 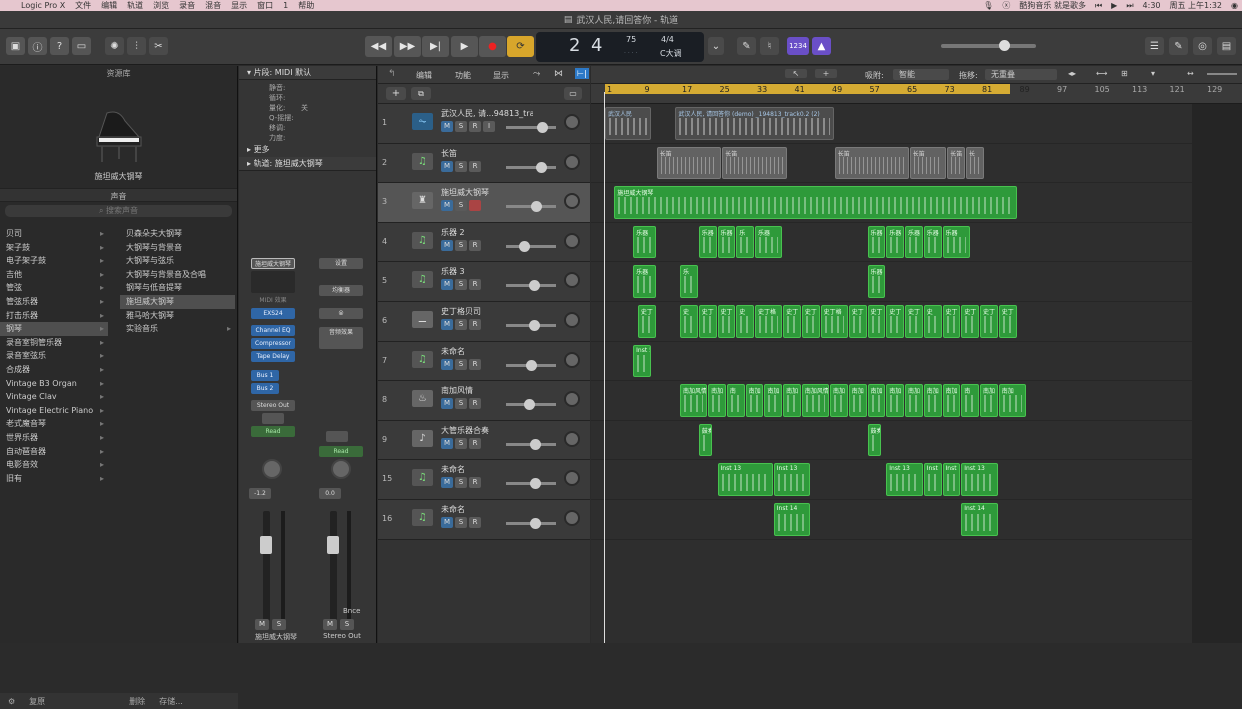 I want to click on region: 乐, so click(x=745, y=242).